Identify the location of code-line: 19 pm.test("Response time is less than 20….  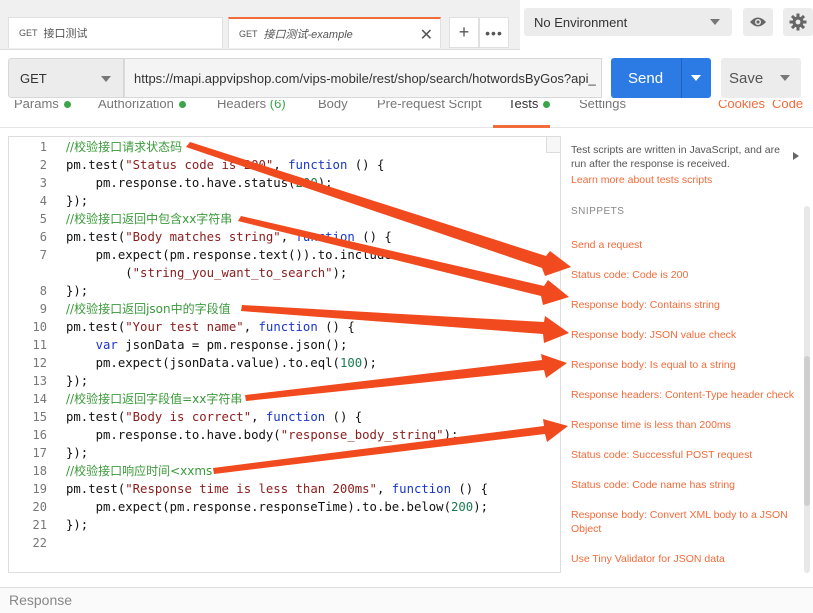
(279, 489).